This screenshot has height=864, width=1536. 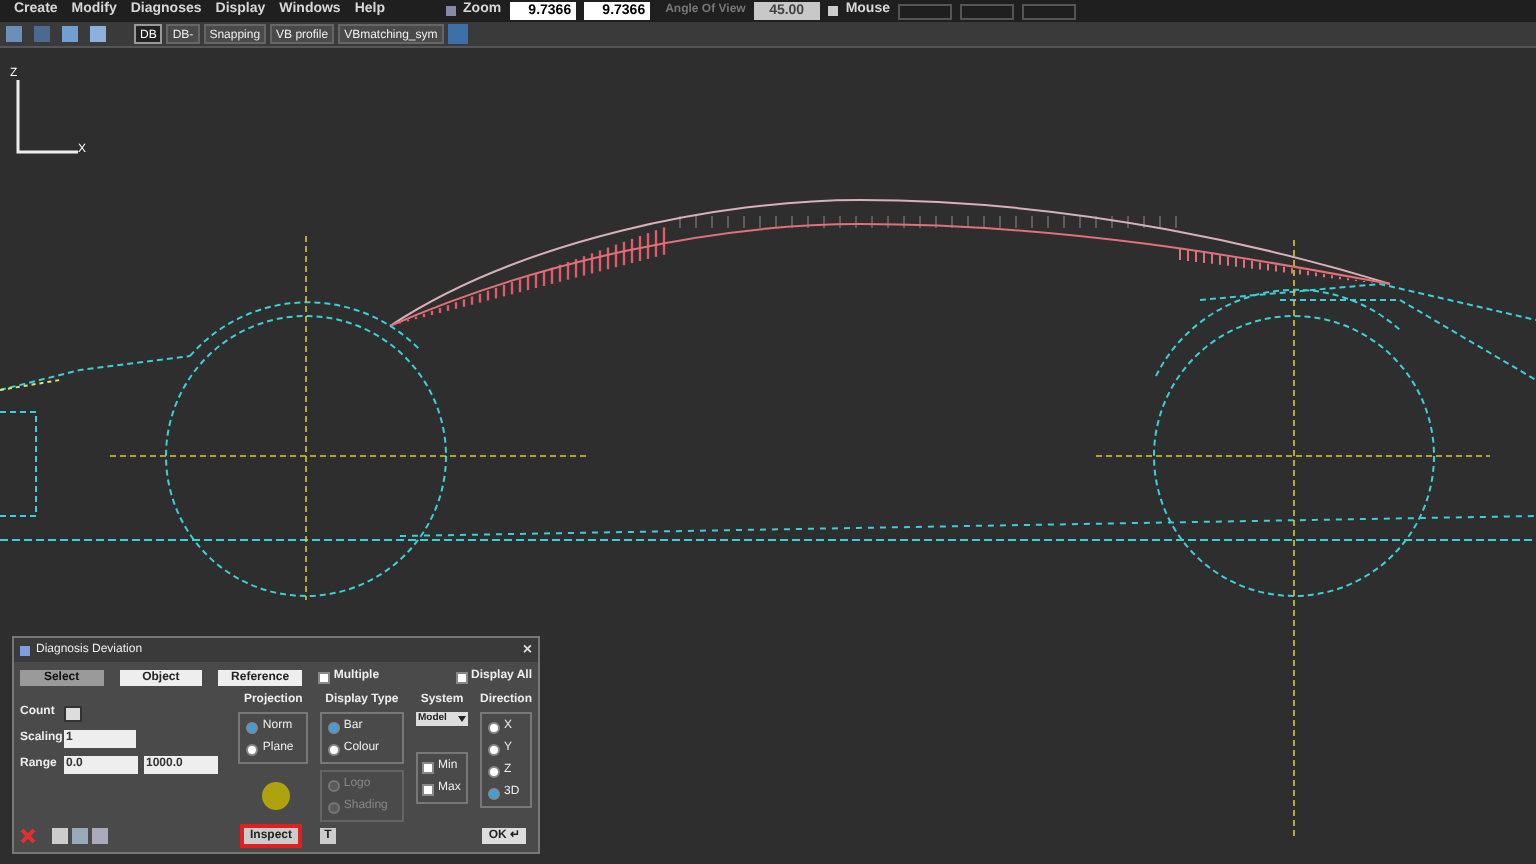 What do you see at coordinates (462, 719) in the screenshot?
I see `caret-icon` at bounding box center [462, 719].